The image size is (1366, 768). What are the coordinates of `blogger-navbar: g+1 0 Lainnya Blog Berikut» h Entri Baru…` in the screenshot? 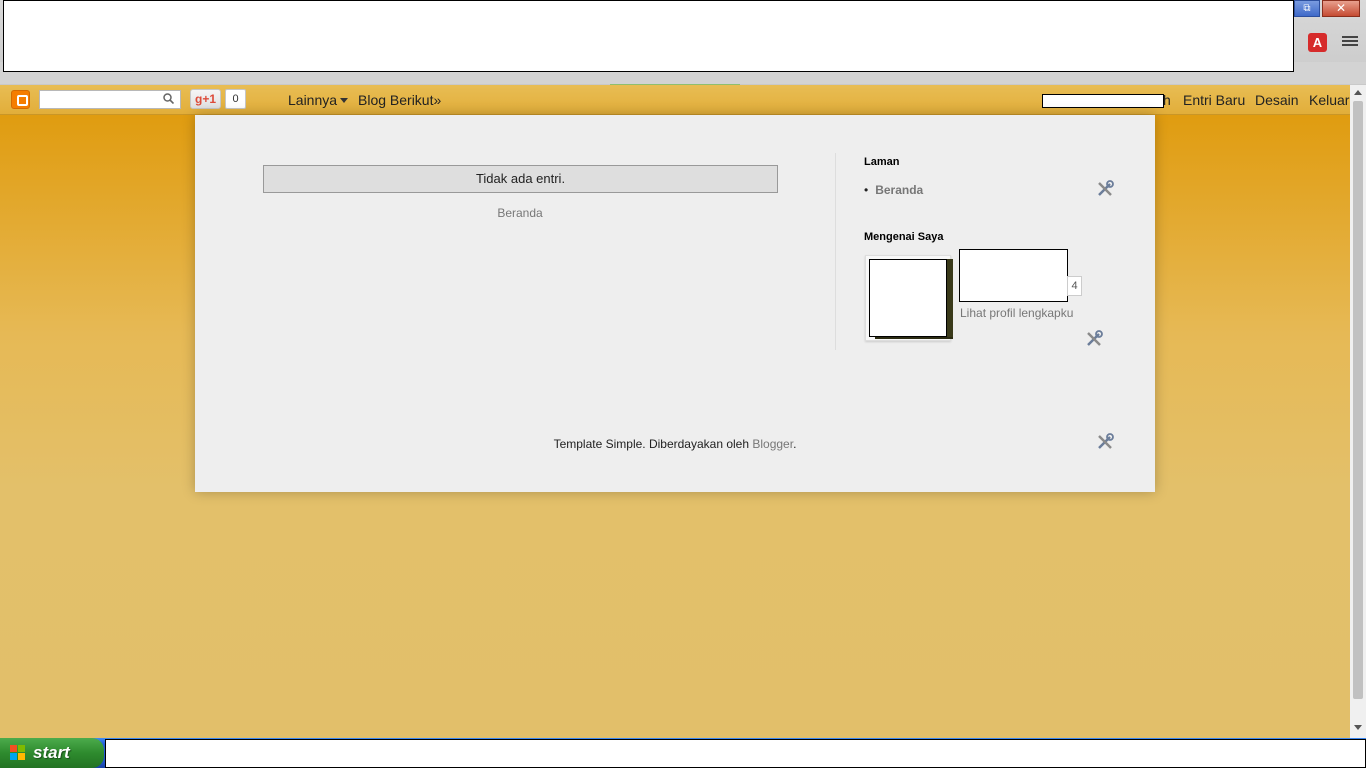 It's located at (675, 100).